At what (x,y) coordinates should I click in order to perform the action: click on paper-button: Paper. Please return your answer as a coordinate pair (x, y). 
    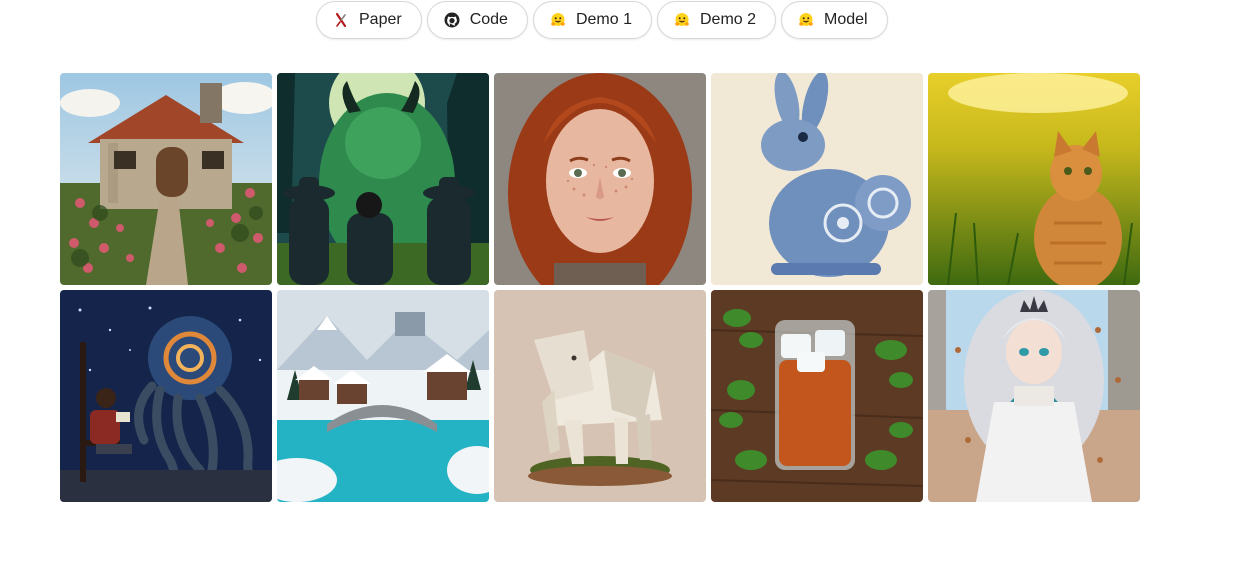
    Looking at the image, I should click on (369, 20).